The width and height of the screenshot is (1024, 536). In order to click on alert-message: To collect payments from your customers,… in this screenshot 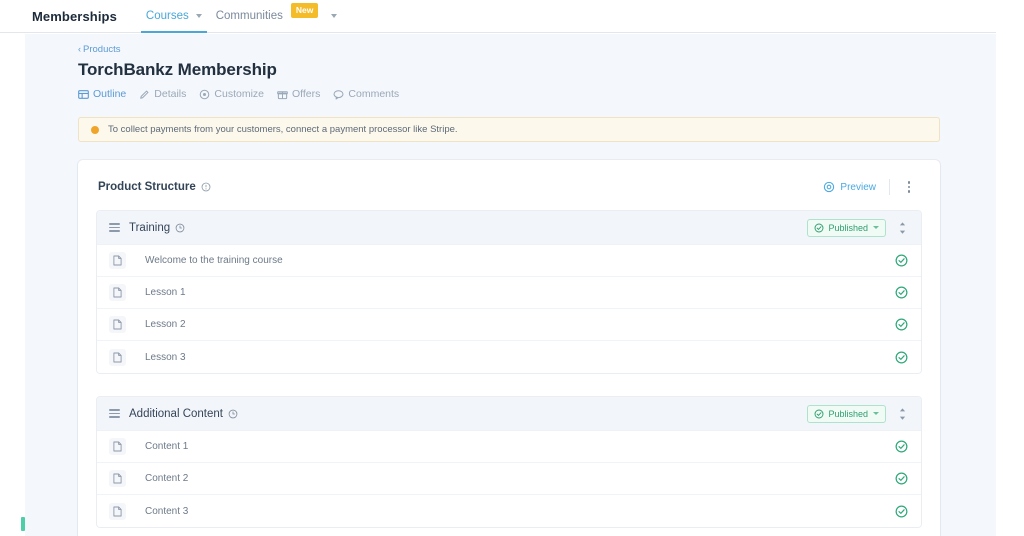, I will do `click(283, 129)`.